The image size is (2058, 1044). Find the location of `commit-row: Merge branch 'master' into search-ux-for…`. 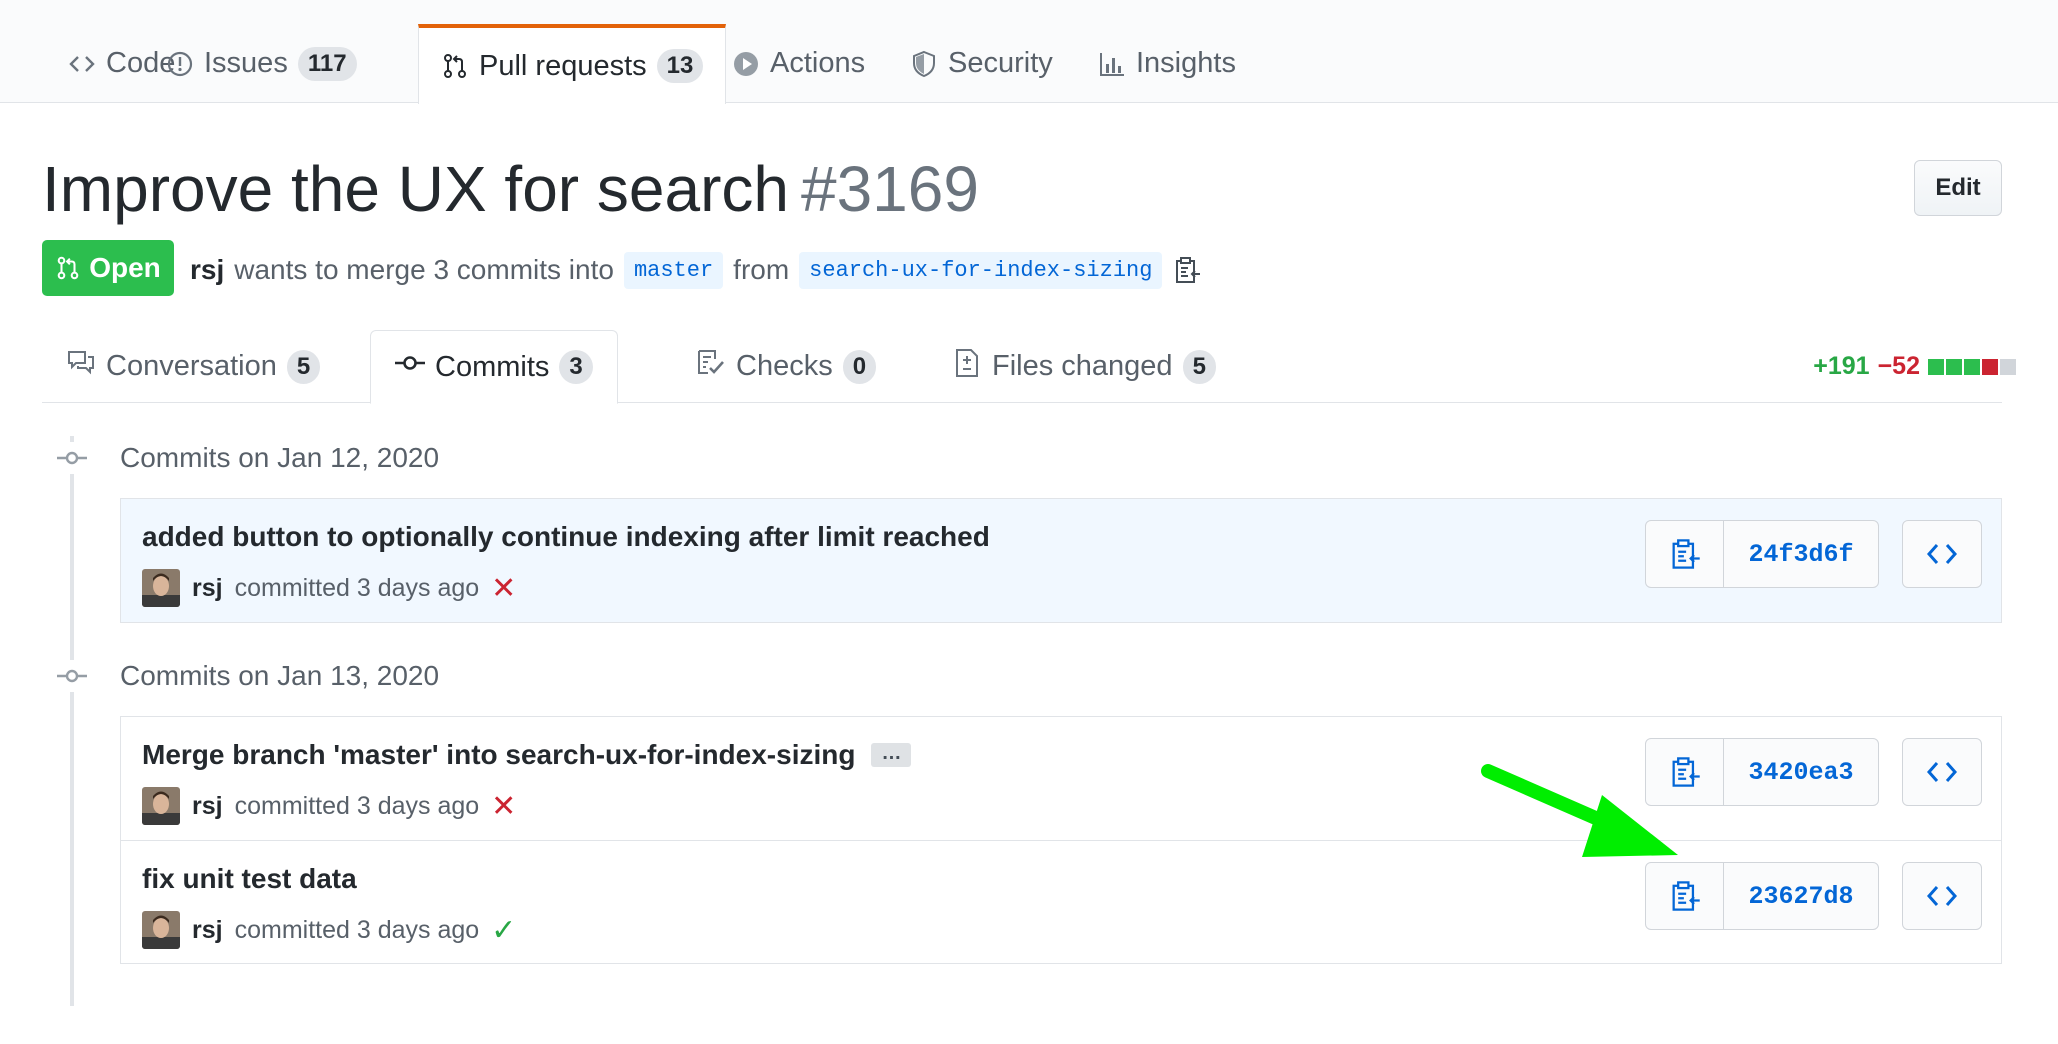

commit-row: Merge branch 'master' into search-ux-for… is located at coordinates (1061, 778).